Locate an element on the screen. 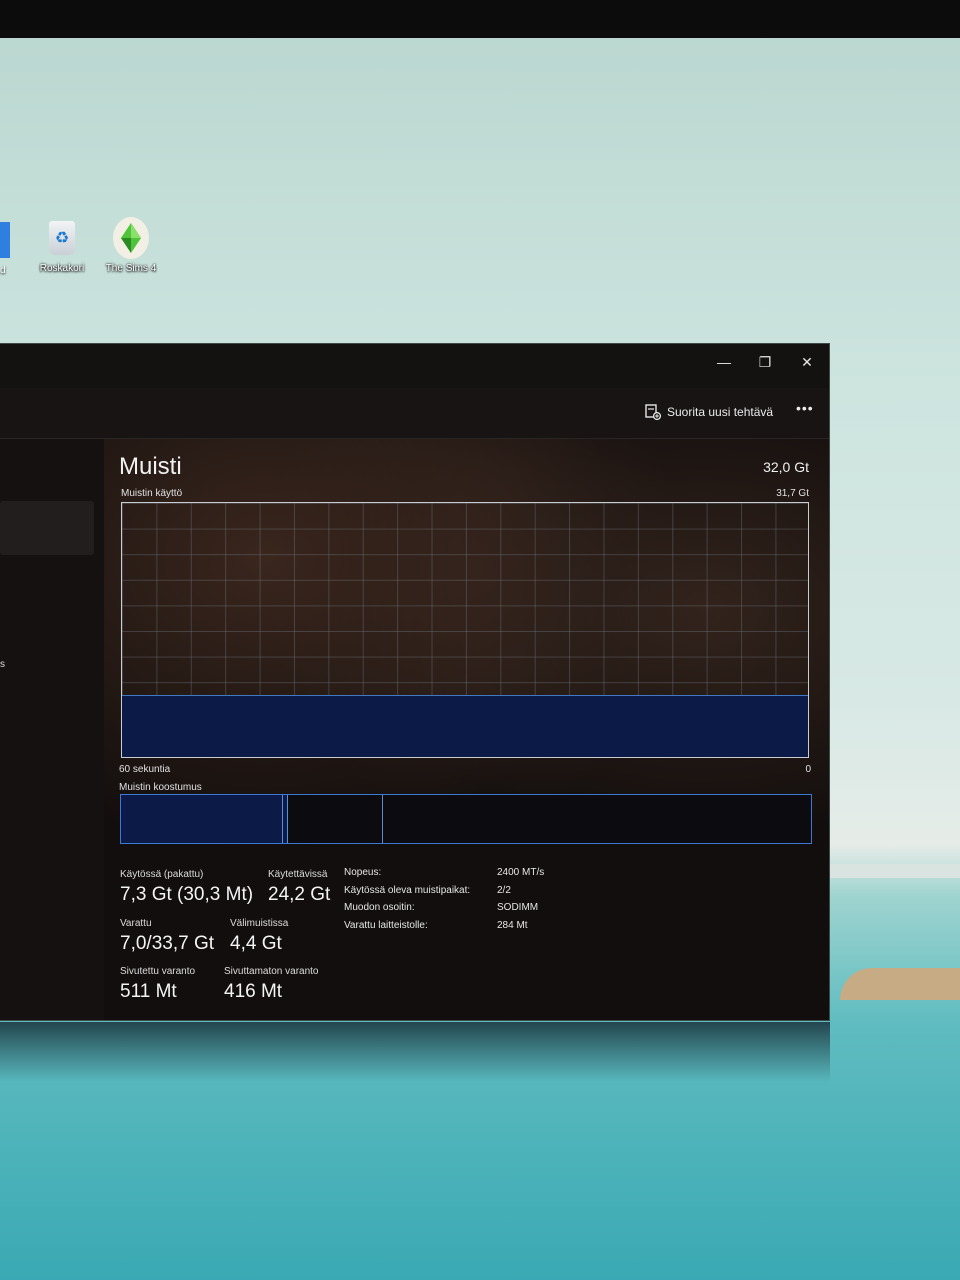 Image resolution: width=960 pixels, height=1280 pixels. sidebar-selected-item is located at coordinates (47, 528).